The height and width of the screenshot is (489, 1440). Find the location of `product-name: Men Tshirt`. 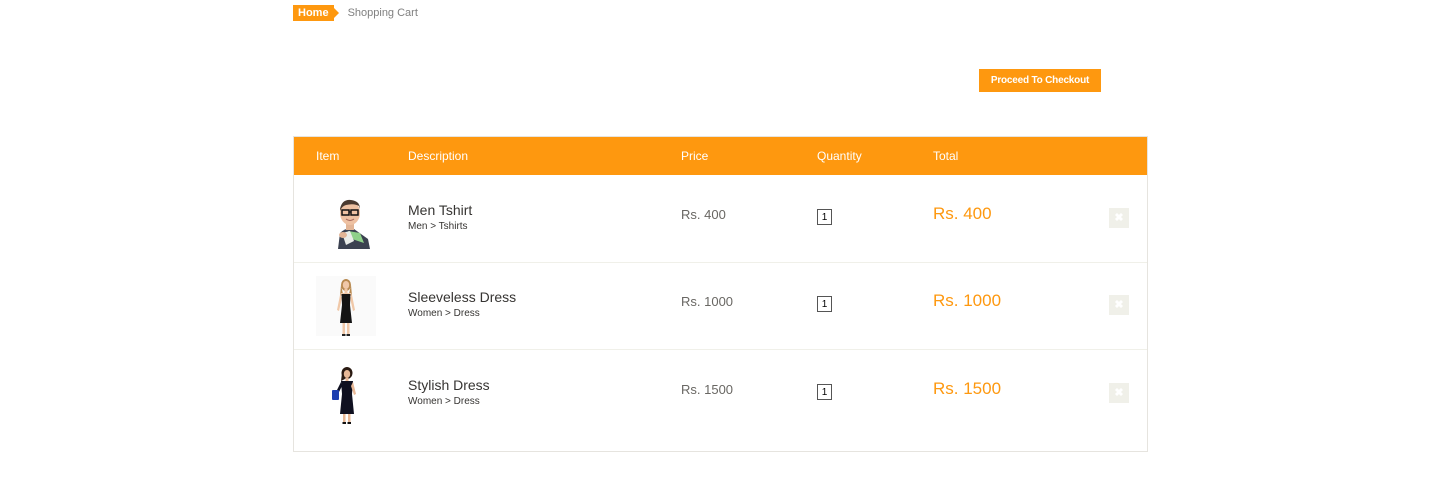

product-name: Men Tshirt is located at coordinates (440, 210).